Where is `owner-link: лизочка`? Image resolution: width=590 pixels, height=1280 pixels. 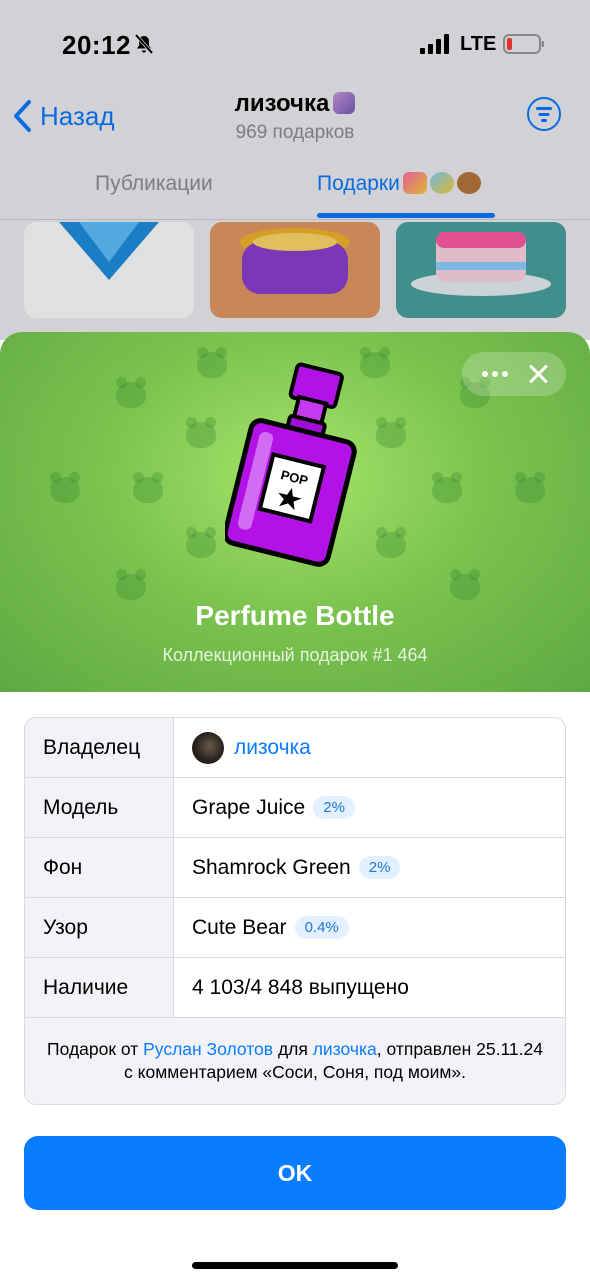 owner-link: лизочка is located at coordinates (272, 748).